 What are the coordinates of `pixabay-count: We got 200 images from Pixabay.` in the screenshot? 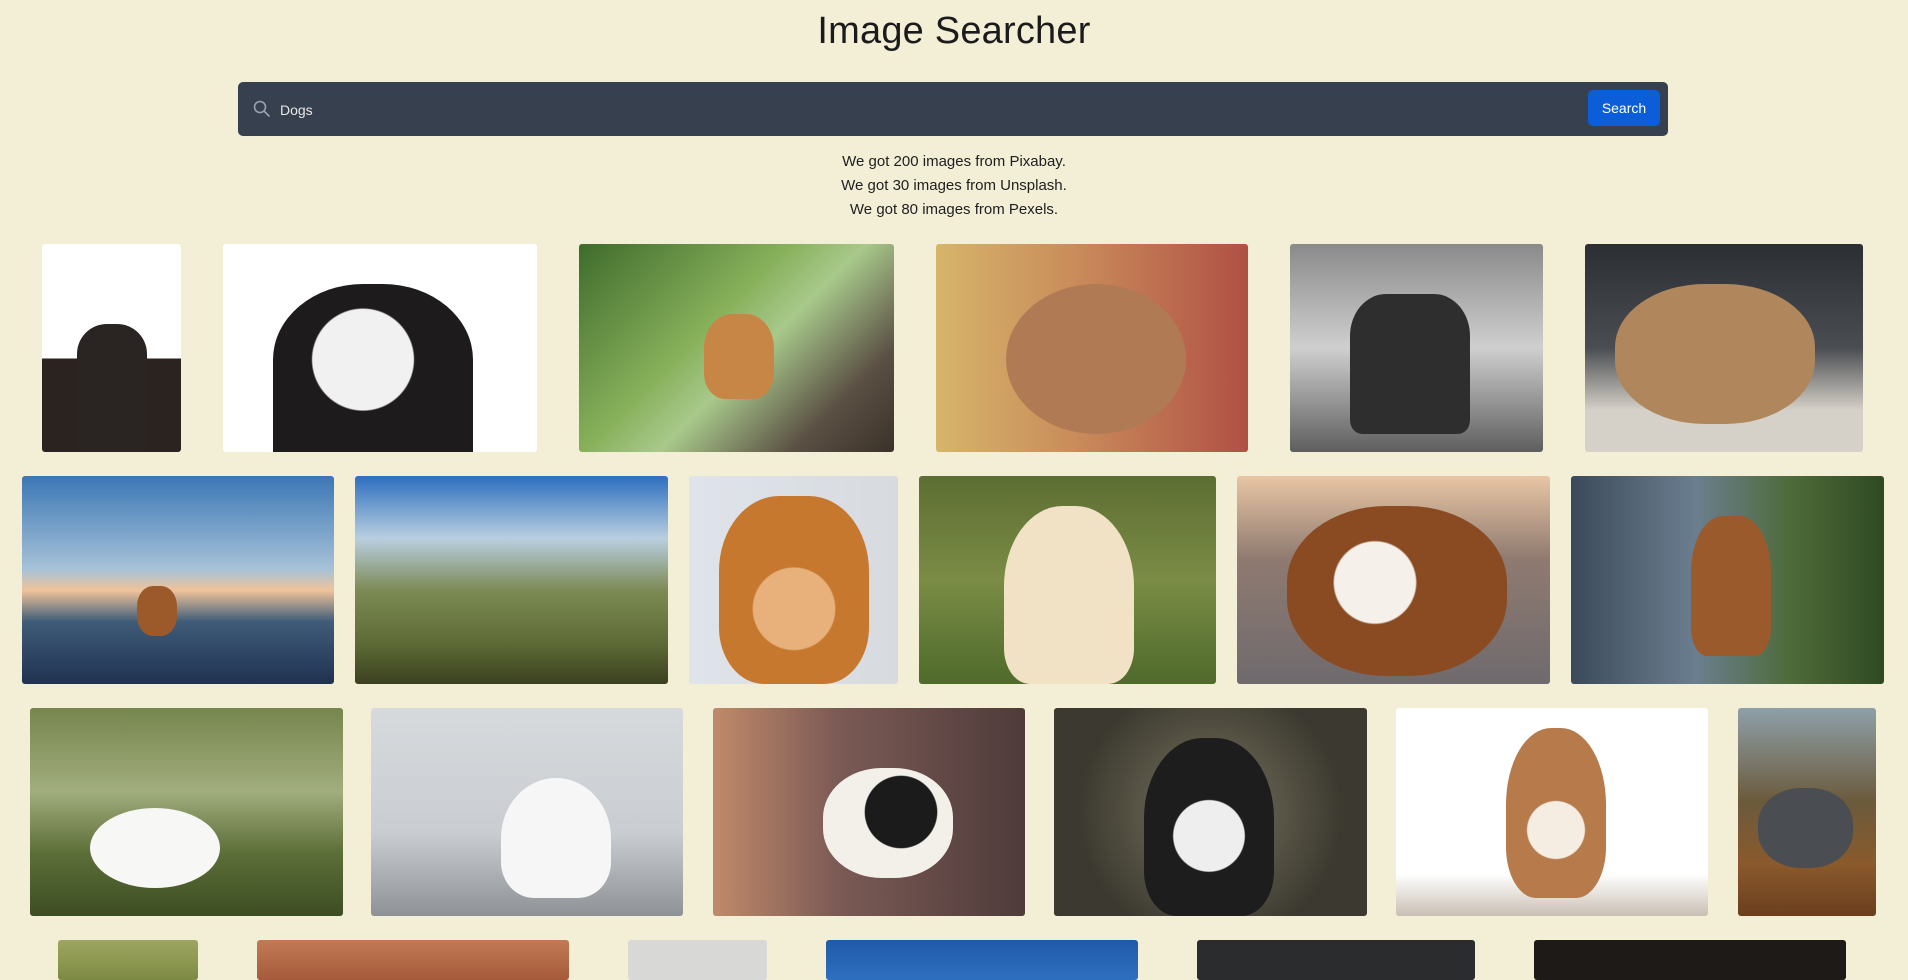 It's located at (954, 161).